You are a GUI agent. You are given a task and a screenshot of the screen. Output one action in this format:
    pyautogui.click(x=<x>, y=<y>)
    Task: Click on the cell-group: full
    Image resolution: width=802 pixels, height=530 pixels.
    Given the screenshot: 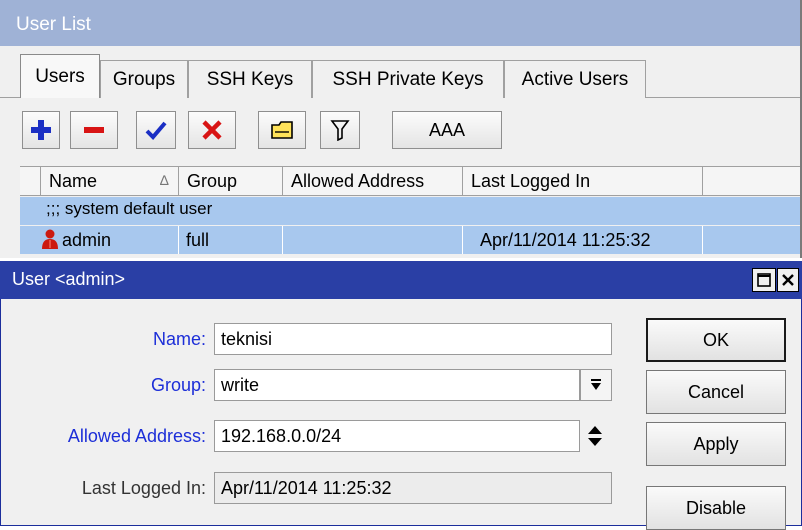 What is the action you would take?
    pyautogui.click(x=198, y=239)
    